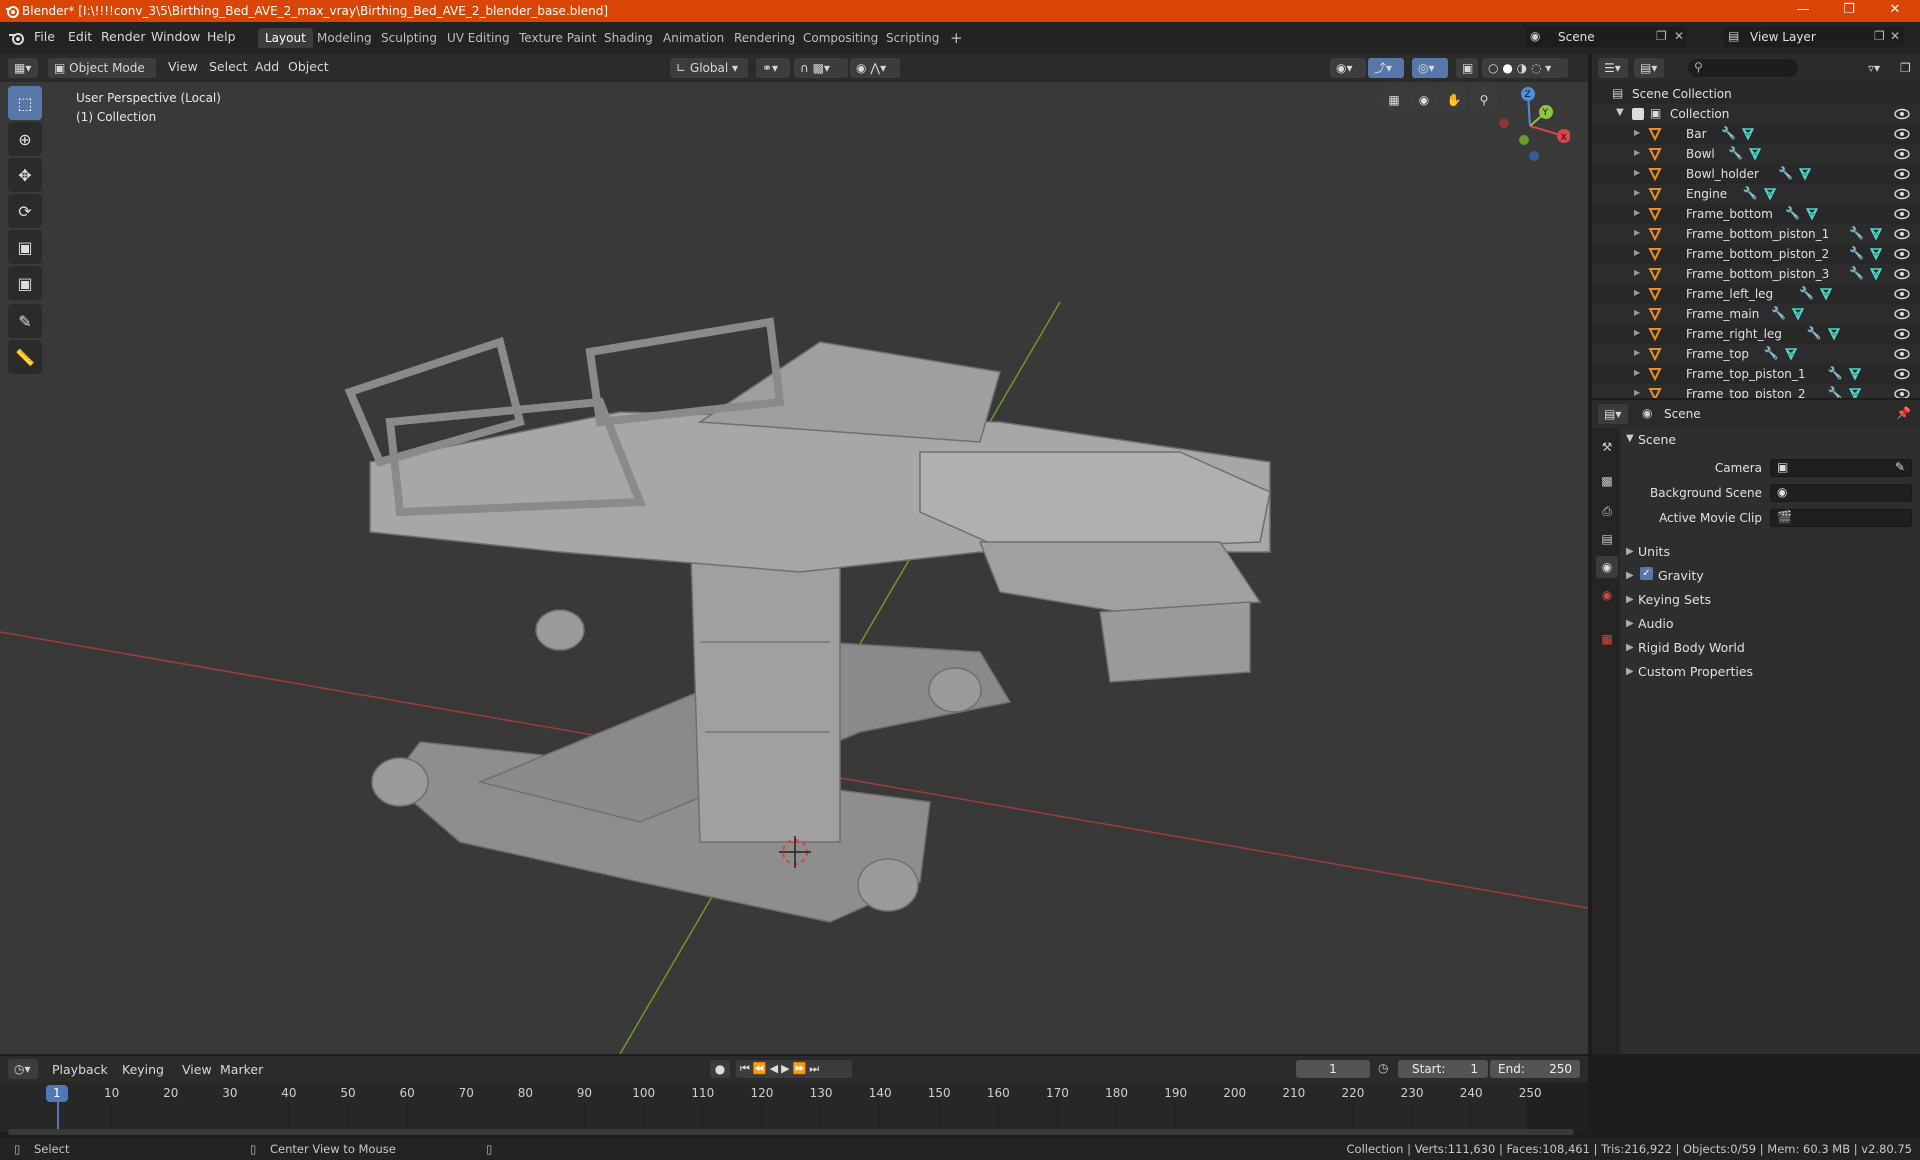  I want to click on gizmo-toggle: ⤴▾, so click(1386, 68).